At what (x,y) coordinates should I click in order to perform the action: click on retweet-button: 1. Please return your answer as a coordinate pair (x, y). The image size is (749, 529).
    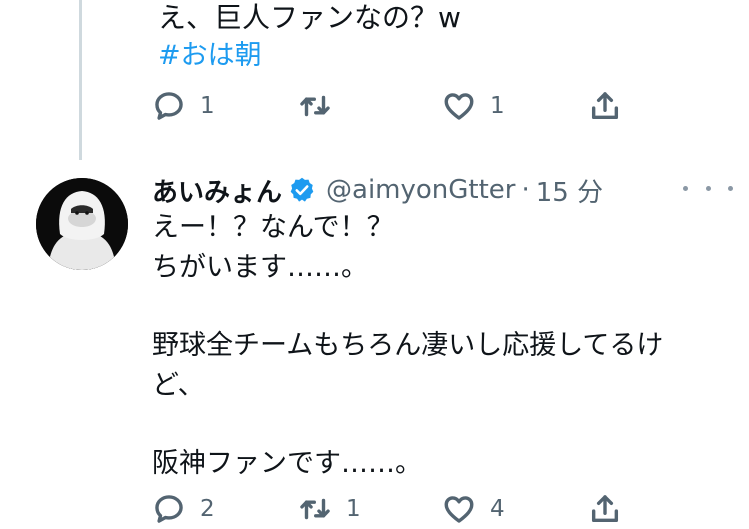
    Looking at the image, I should click on (329, 509).